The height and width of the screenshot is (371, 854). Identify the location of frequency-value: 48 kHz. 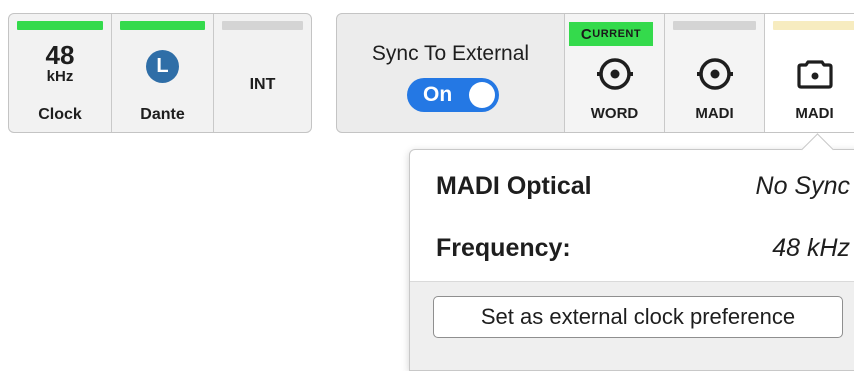
(811, 248).